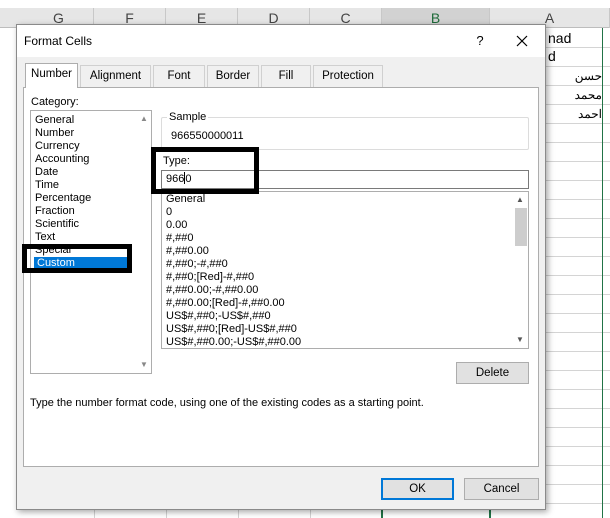  I want to click on scroll-thumb, so click(521, 227).